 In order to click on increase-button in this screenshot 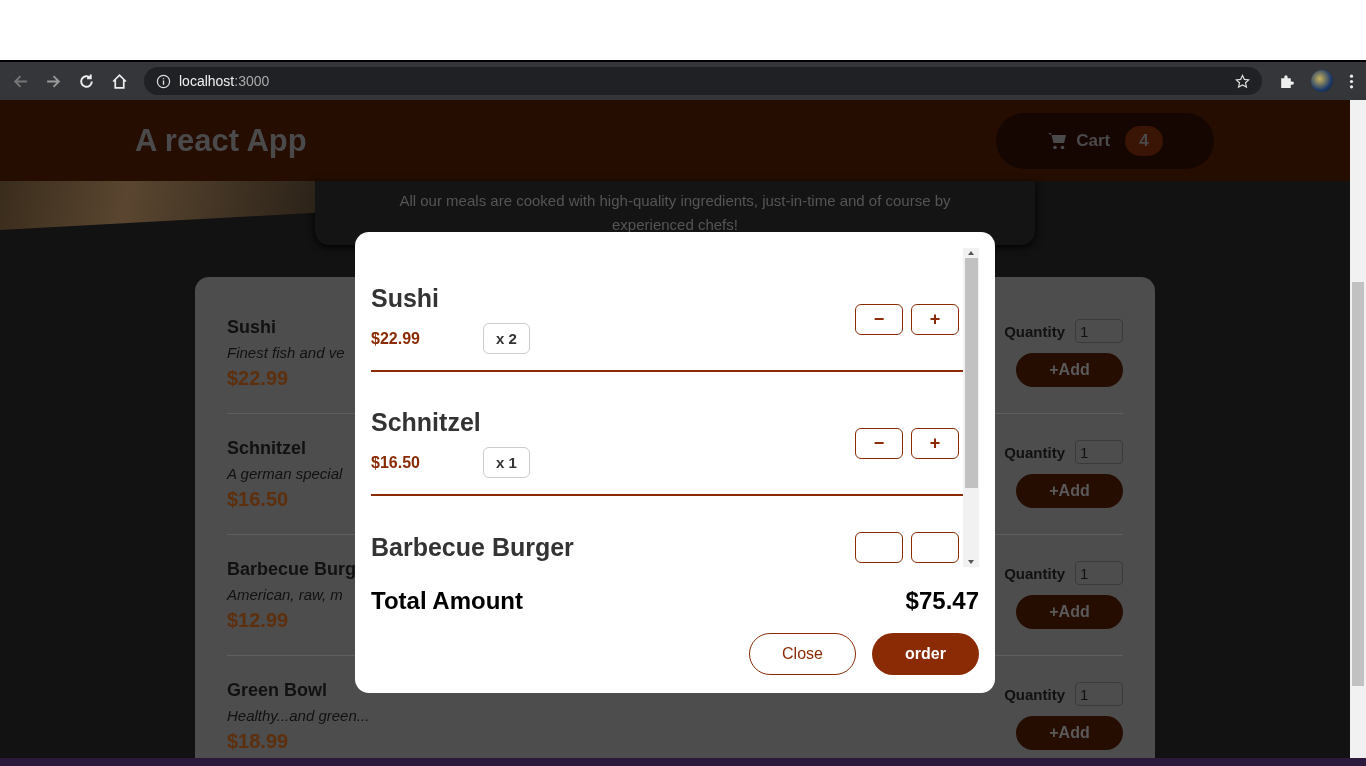, I will do `click(935, 547)`.